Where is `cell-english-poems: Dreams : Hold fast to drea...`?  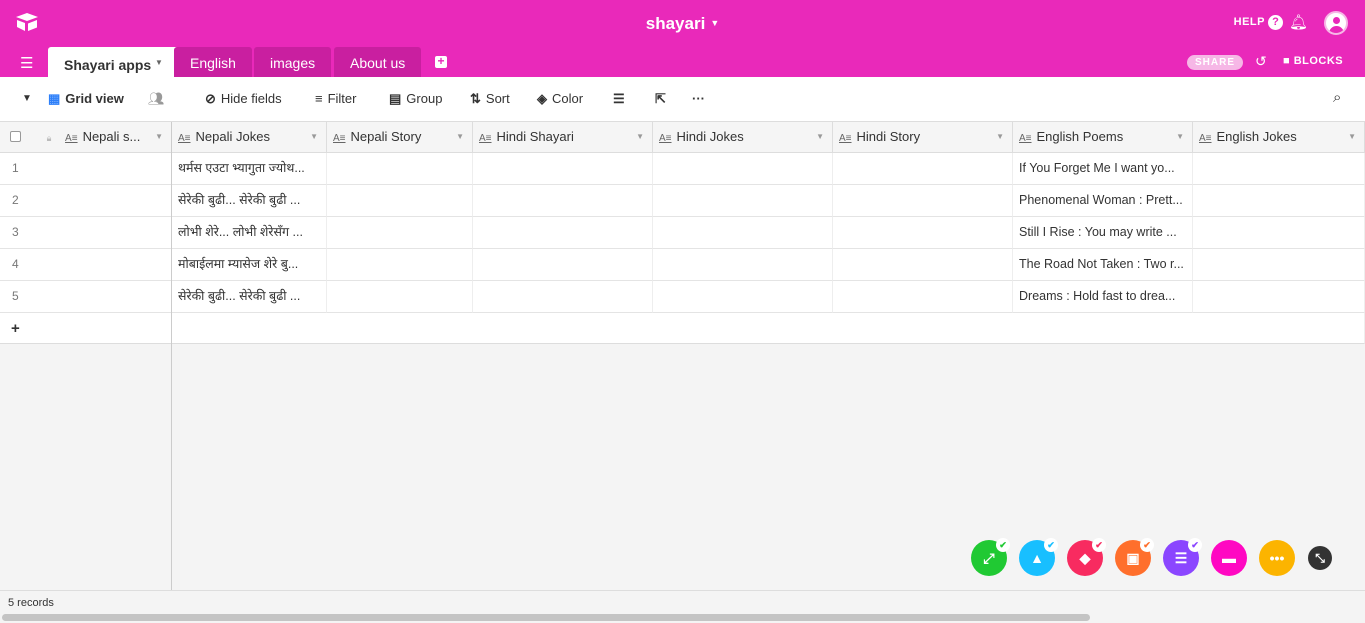
cell-english-poems: Dreams : Hold fast to drea... is located at coordinates (1103, 297).